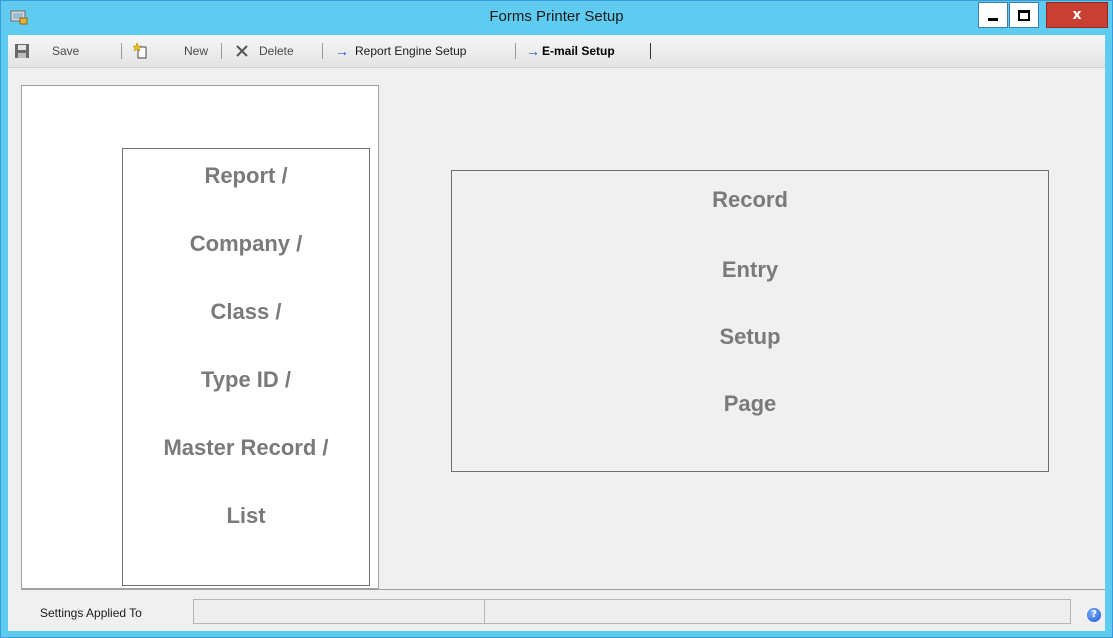  I want to click on status-bar: Settings Applied To ?, so click(556, 611).